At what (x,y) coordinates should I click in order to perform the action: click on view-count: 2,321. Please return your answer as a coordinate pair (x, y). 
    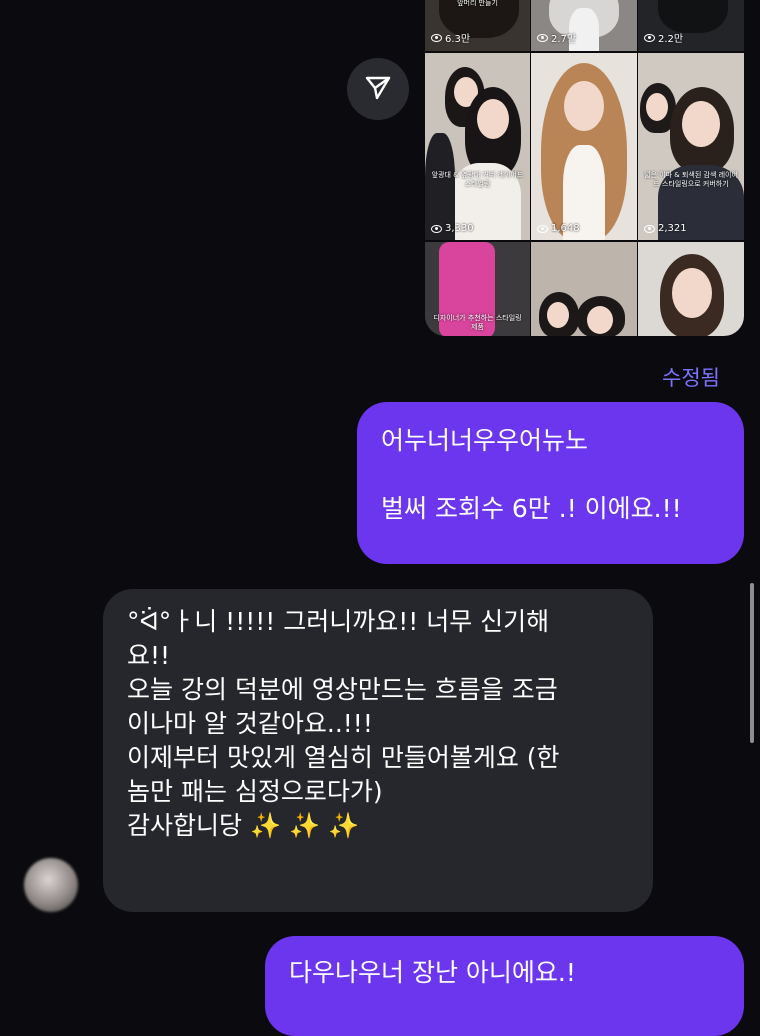
    Looking at the image, I should click on (665, 228).